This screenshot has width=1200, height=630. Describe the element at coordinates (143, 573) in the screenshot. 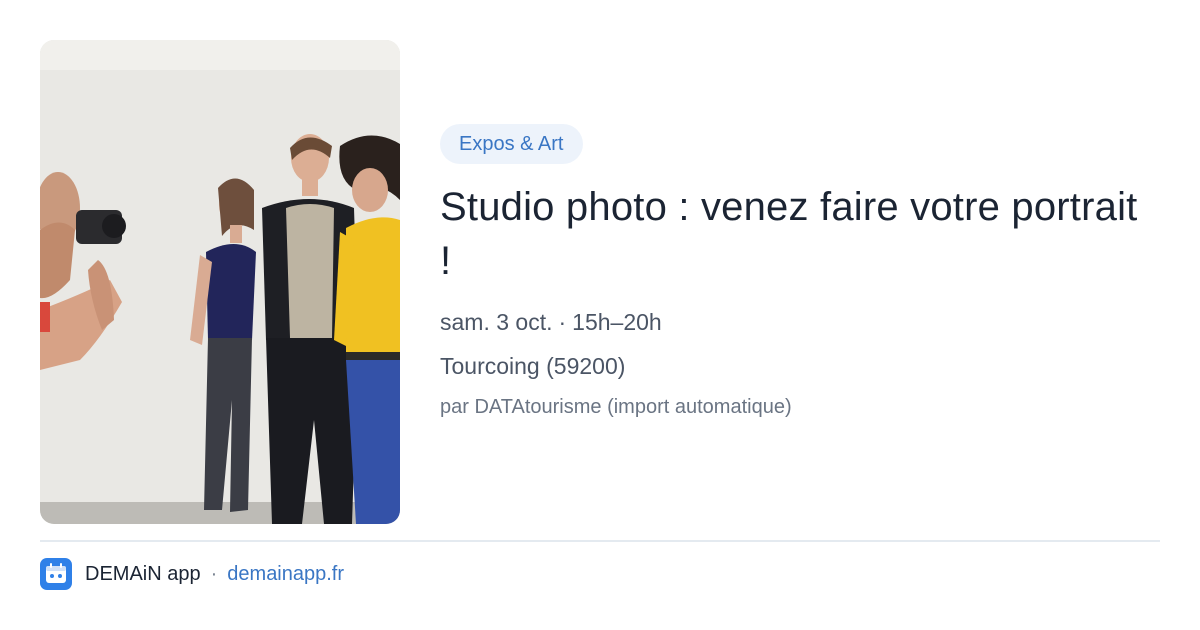

I see `app-name: DEMAiN app` at that location.